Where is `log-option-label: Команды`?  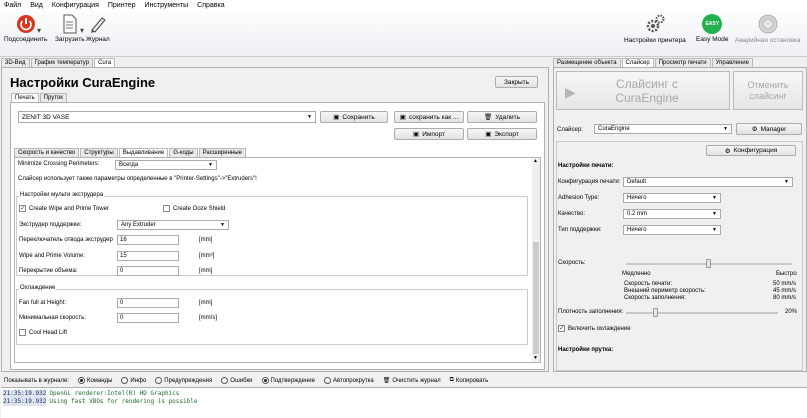
log-option-label: Команды is located at coordinates (99, 380).